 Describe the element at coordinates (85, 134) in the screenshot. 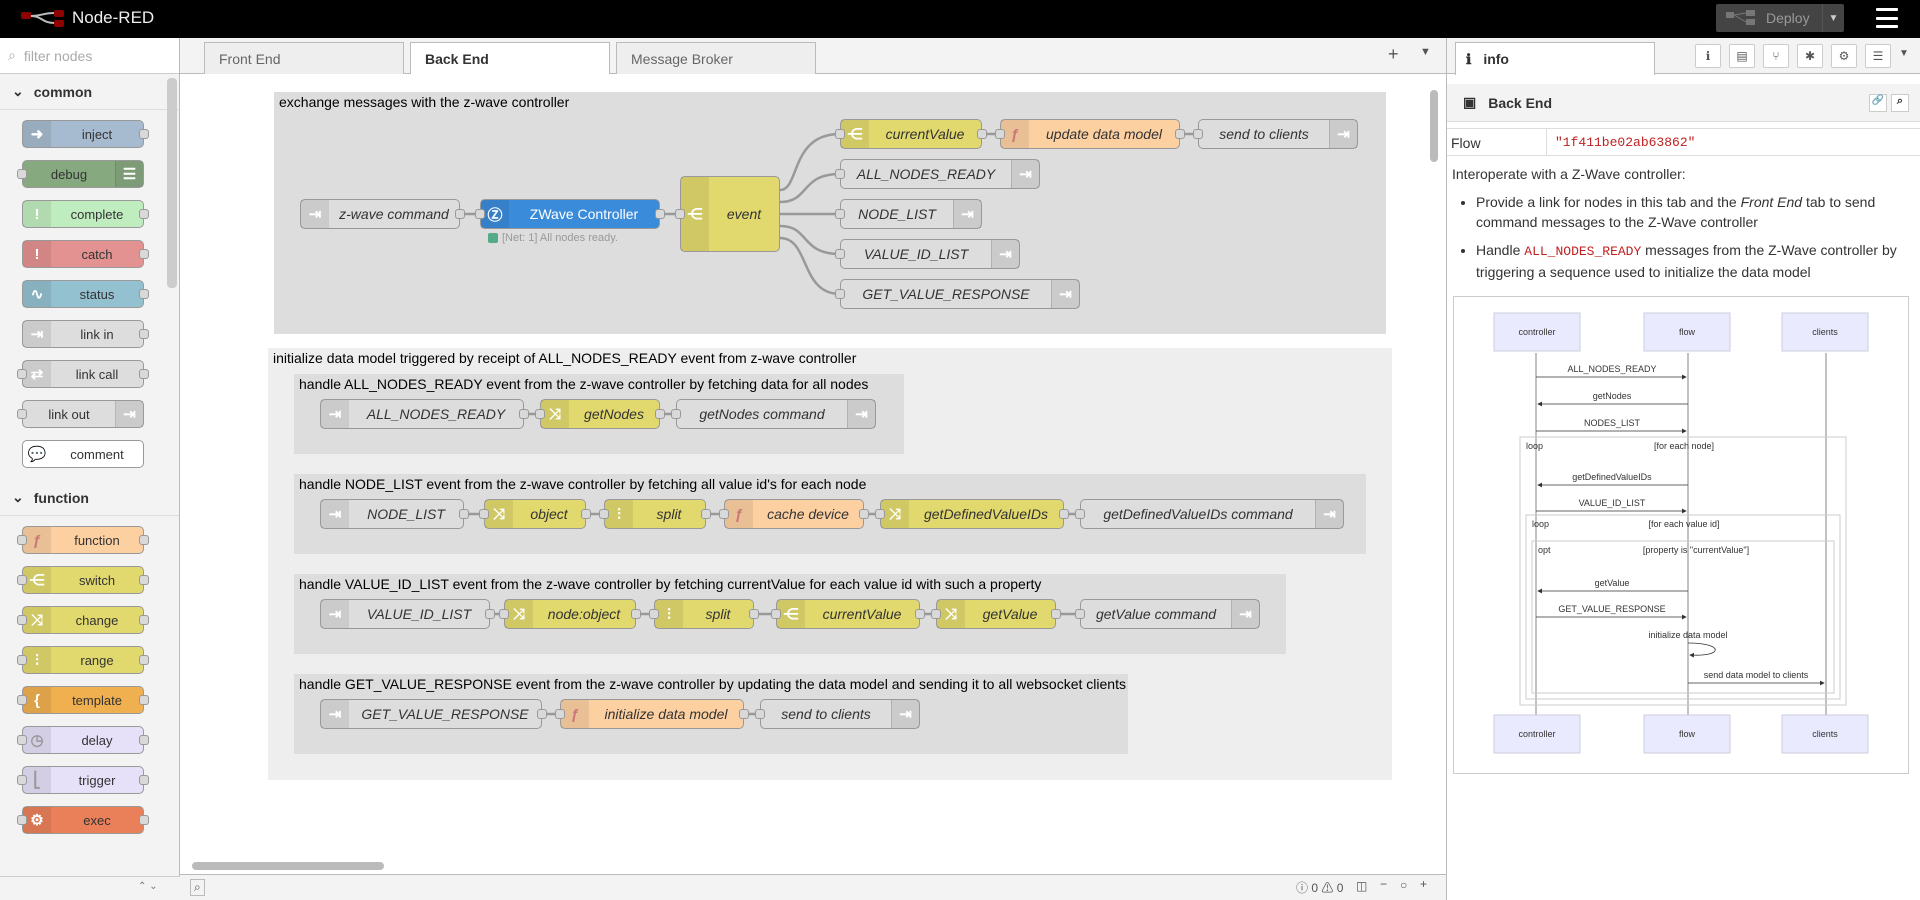

I see `palette-node-inject: ➜ inject` at that location.